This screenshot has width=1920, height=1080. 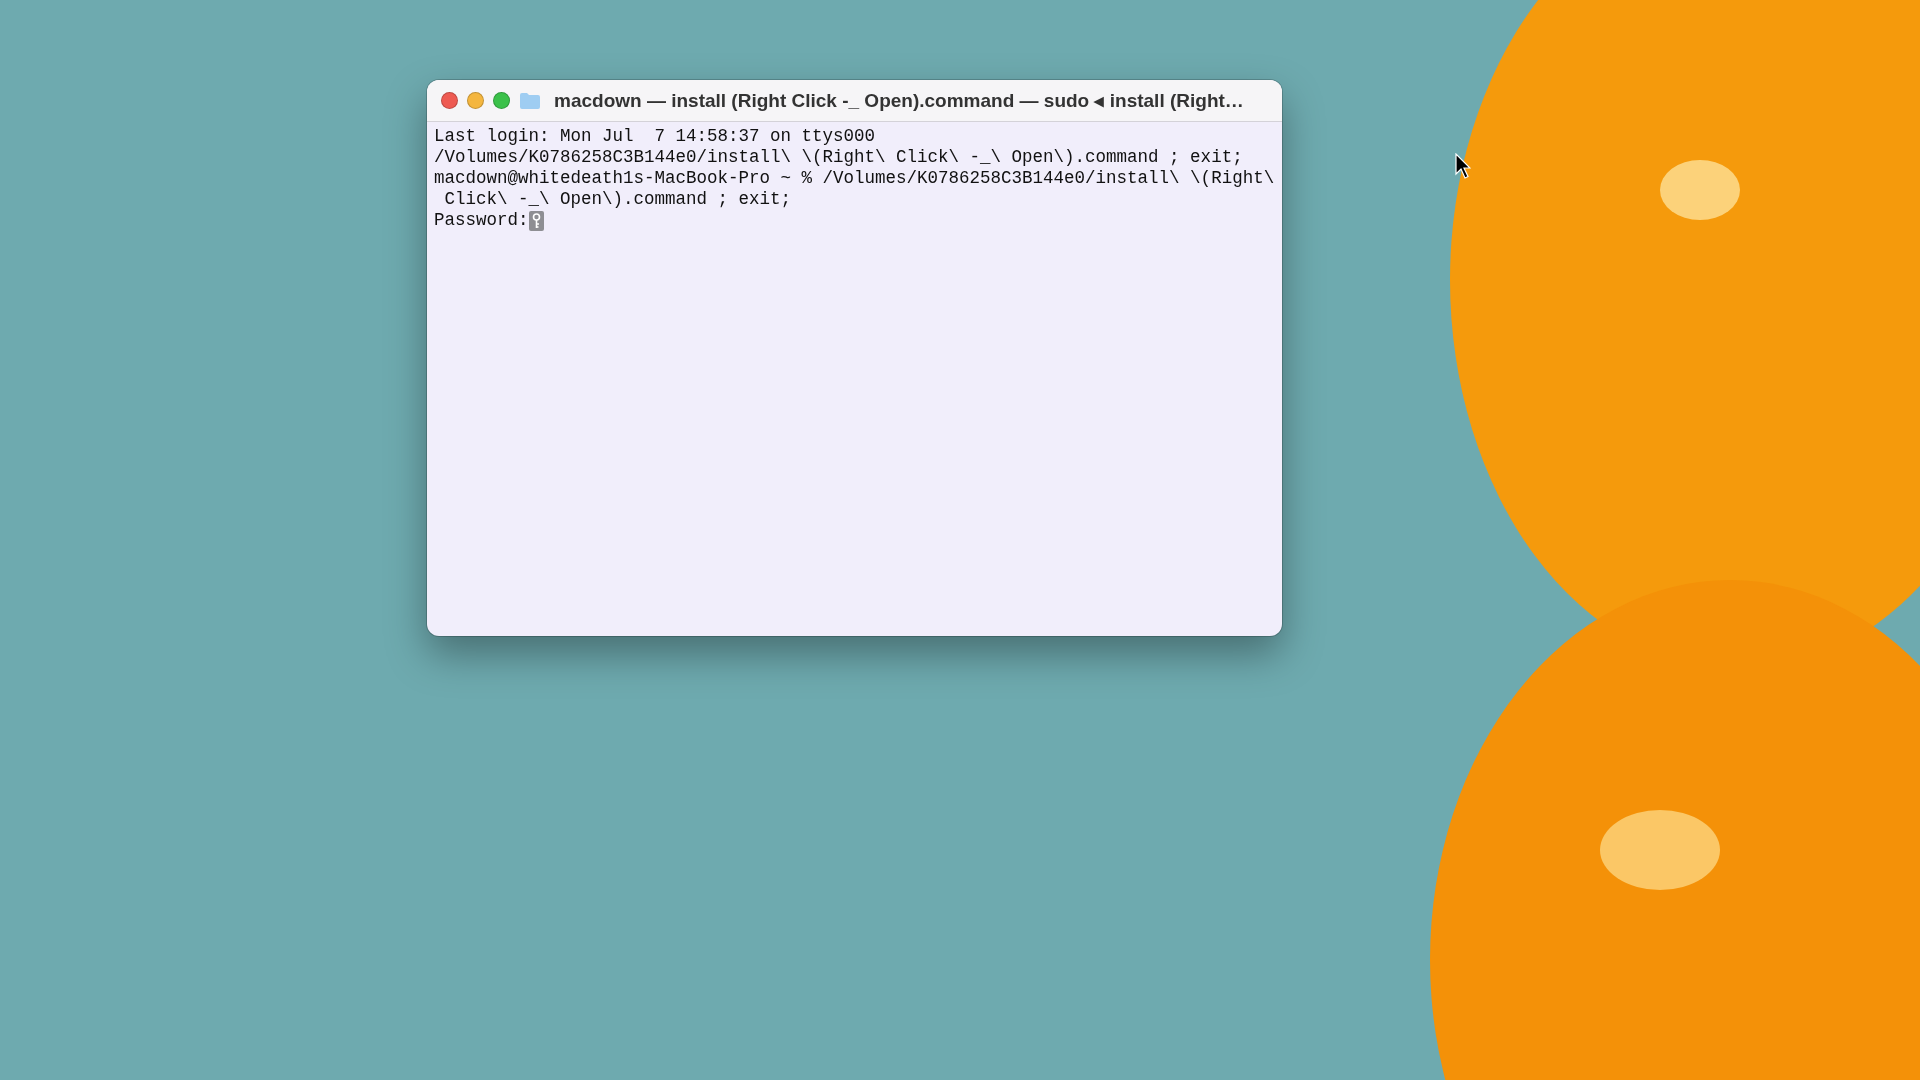 I want to click on minimize-button, so click(x=475, y=100).